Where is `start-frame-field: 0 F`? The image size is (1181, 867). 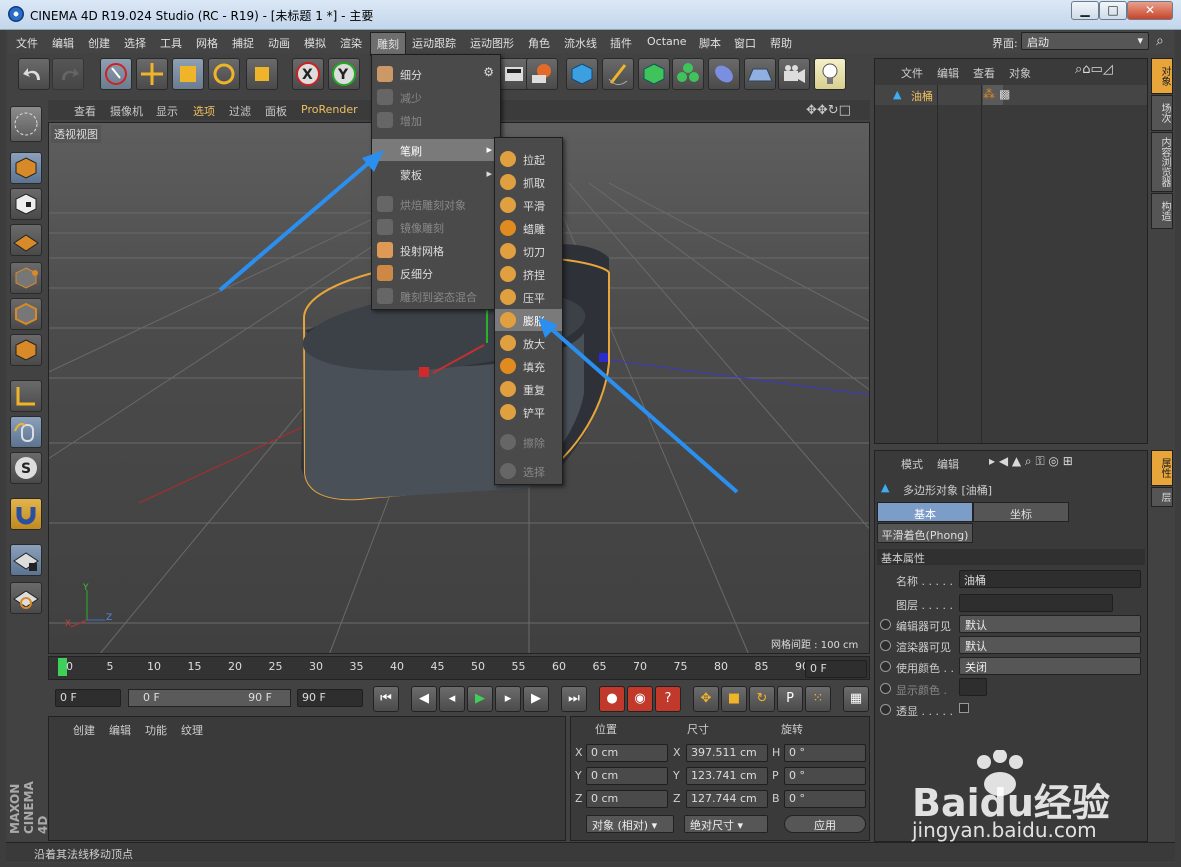 start-frame-field: 0 F is located at coordinates (88, 698).